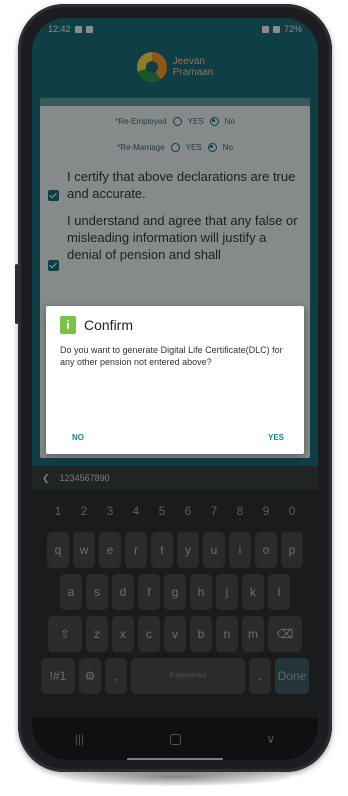  I want to click on info-icon: i, so click(68, 325).